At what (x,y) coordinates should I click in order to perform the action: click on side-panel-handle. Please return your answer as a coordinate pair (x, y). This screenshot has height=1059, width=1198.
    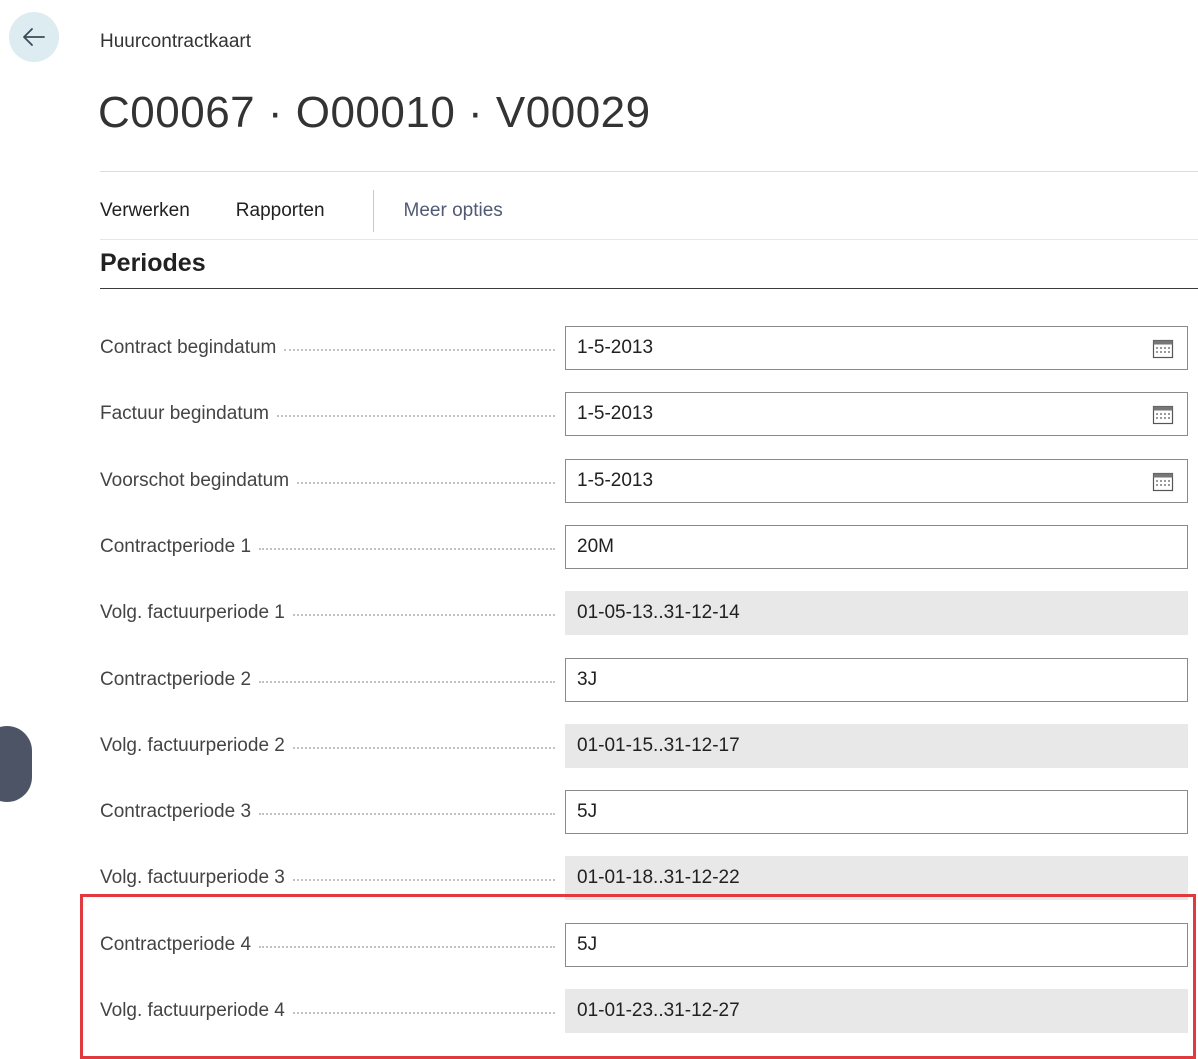
    Looking at the image, I should click on (16, 764).